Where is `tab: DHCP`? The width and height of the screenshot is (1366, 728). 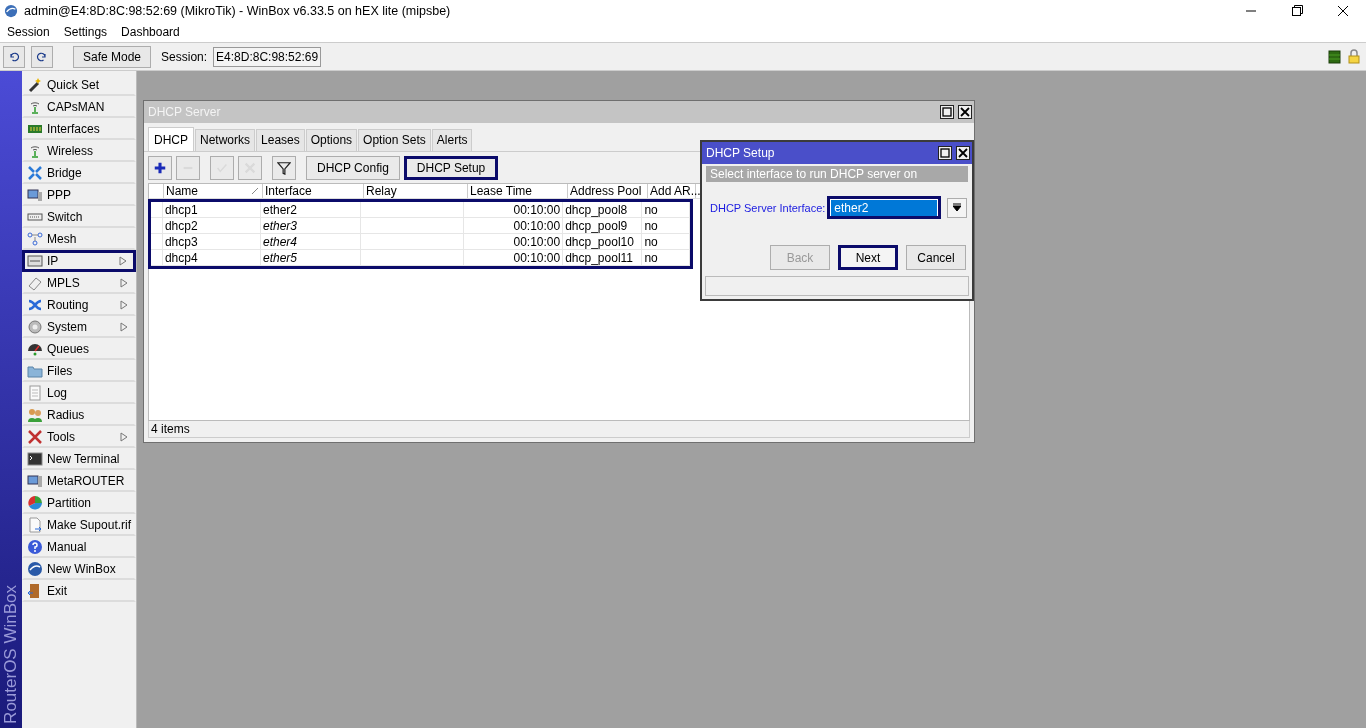
tab: DHCP is located at coordinates (171, 139).